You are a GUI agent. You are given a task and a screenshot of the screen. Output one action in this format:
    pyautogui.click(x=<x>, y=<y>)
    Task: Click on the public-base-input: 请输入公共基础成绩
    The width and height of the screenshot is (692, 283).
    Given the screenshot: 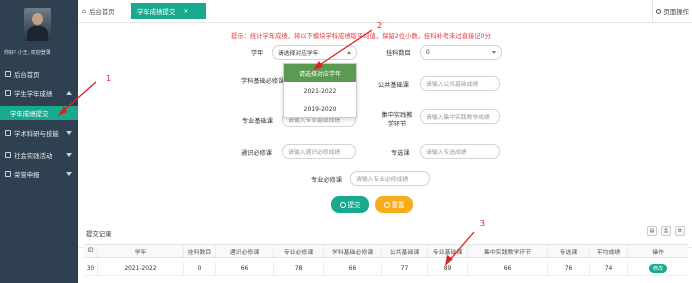 What is the action you would take?
    pyautogui.click(x=460, y=83)
    